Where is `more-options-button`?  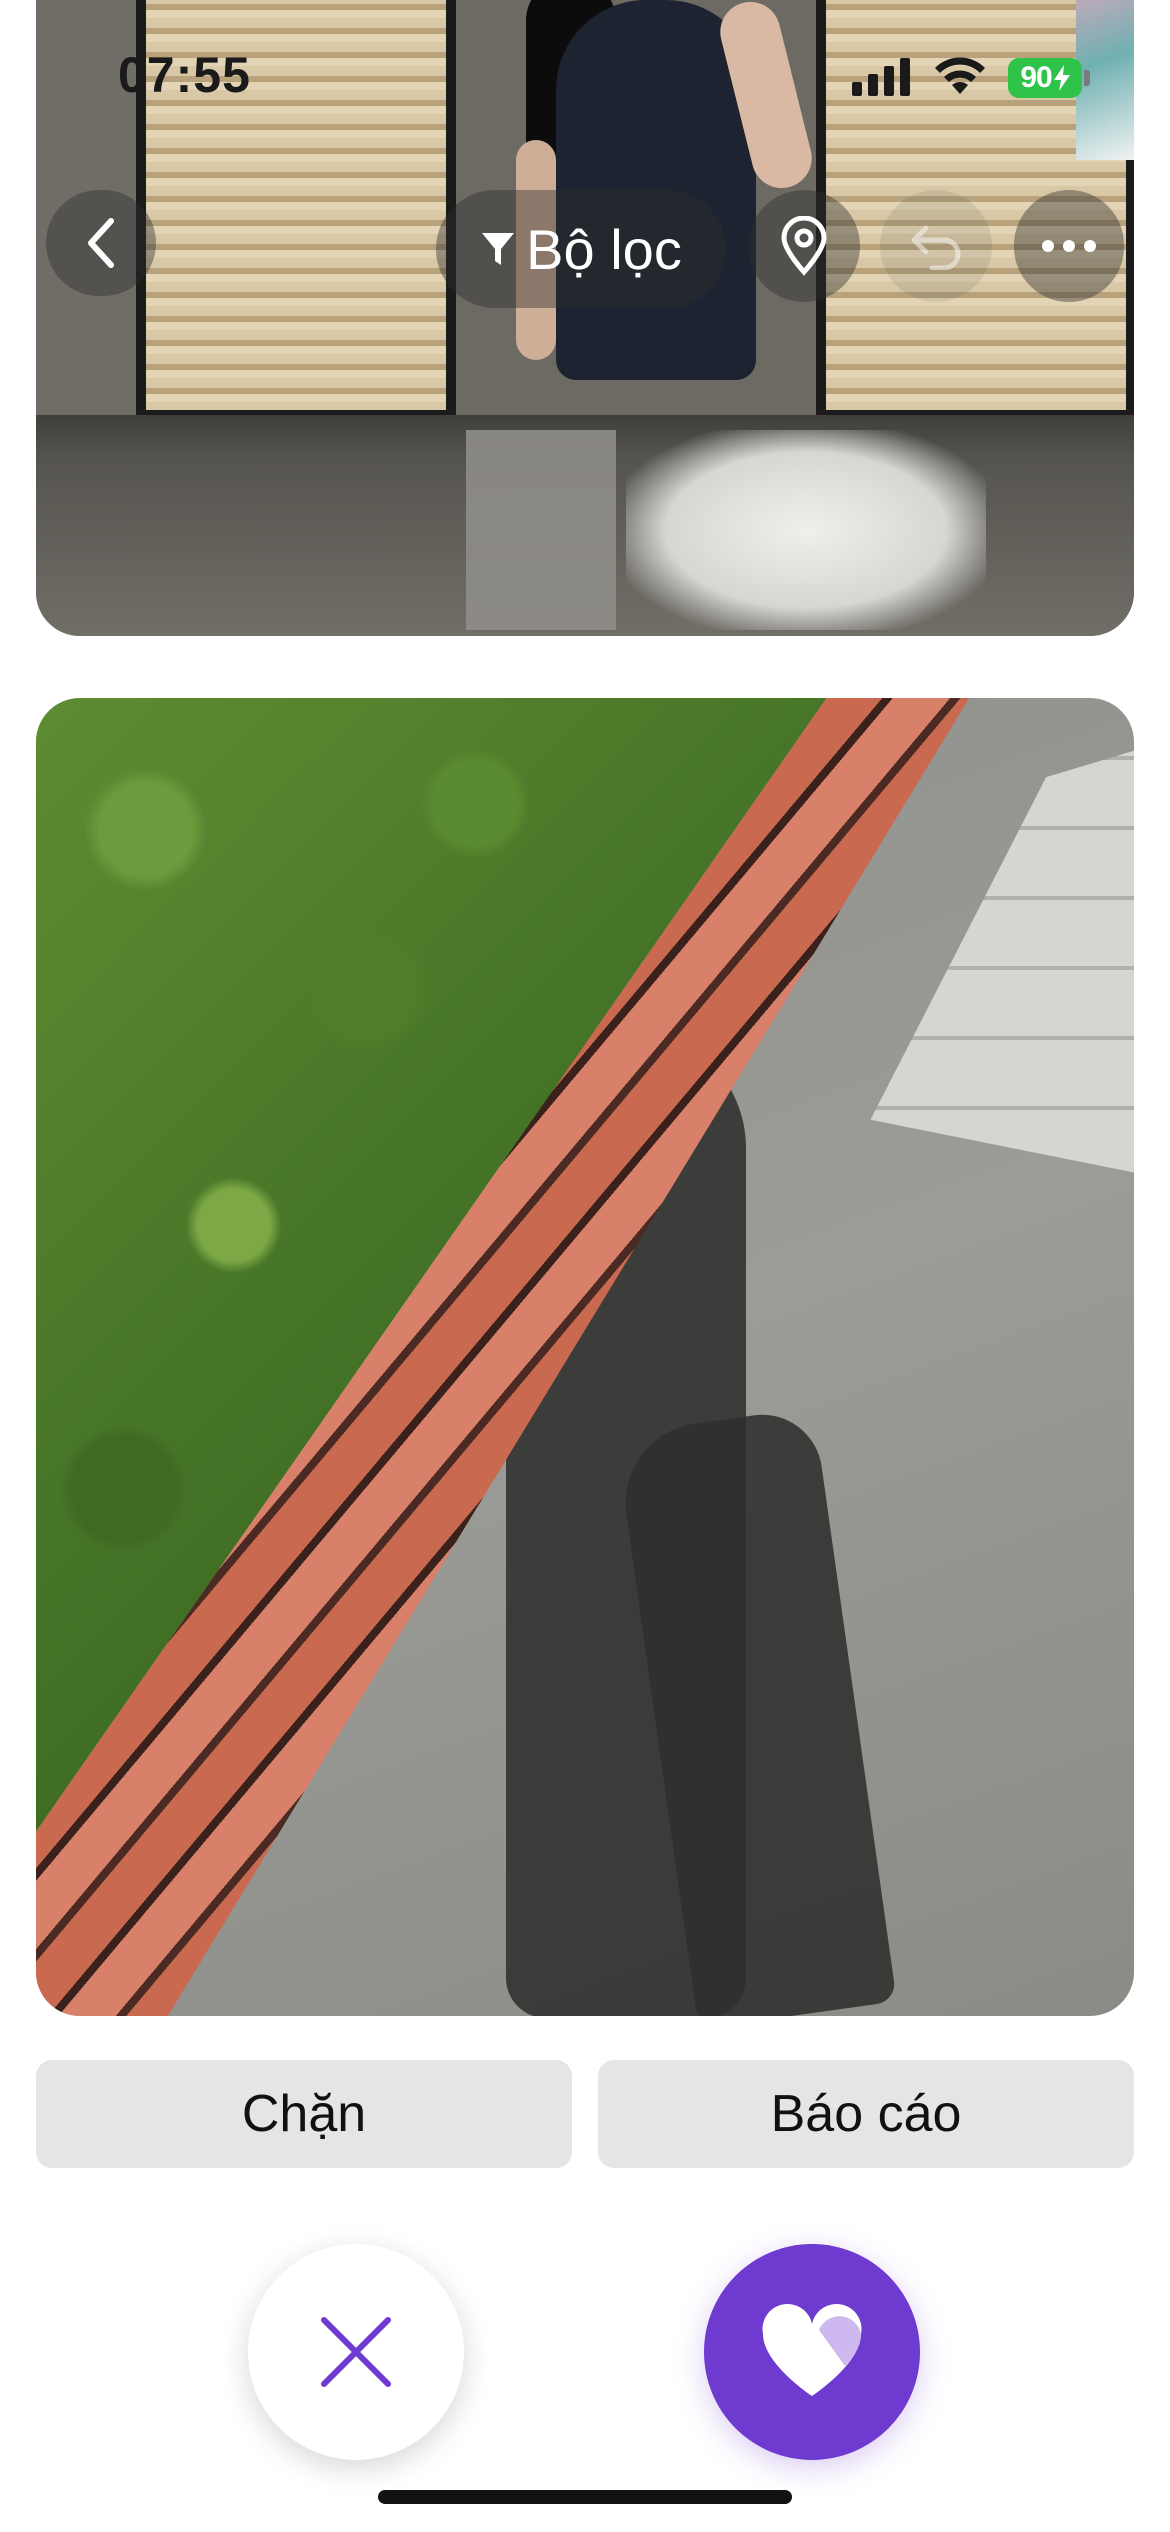
more-options-button is located at coordinates (1069, 246).